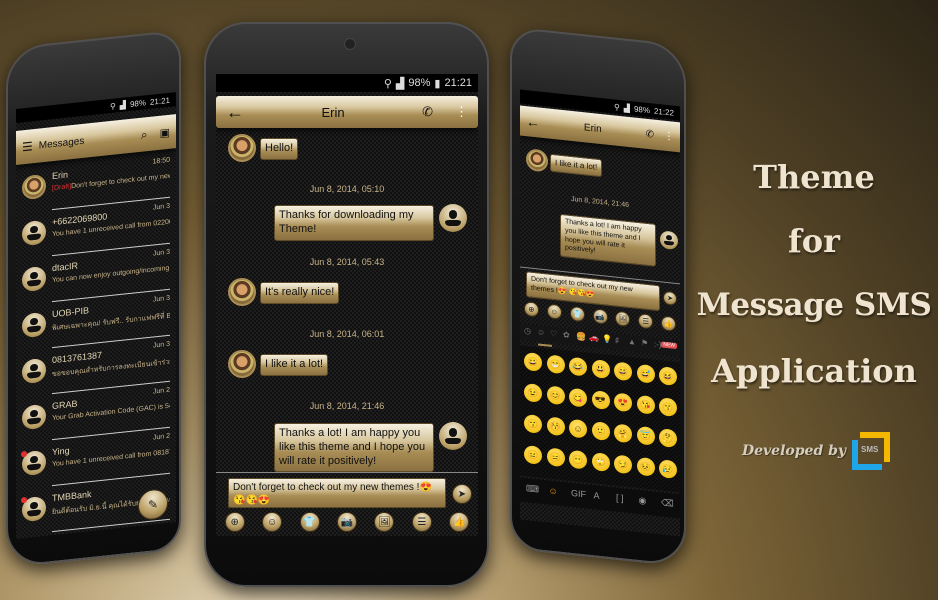 Image resolution: width=938 pixels, height=600 pixels. Describe the element at coordinates (533, 454) in the screenshot. I see `emoji-key: 😐` at that location.